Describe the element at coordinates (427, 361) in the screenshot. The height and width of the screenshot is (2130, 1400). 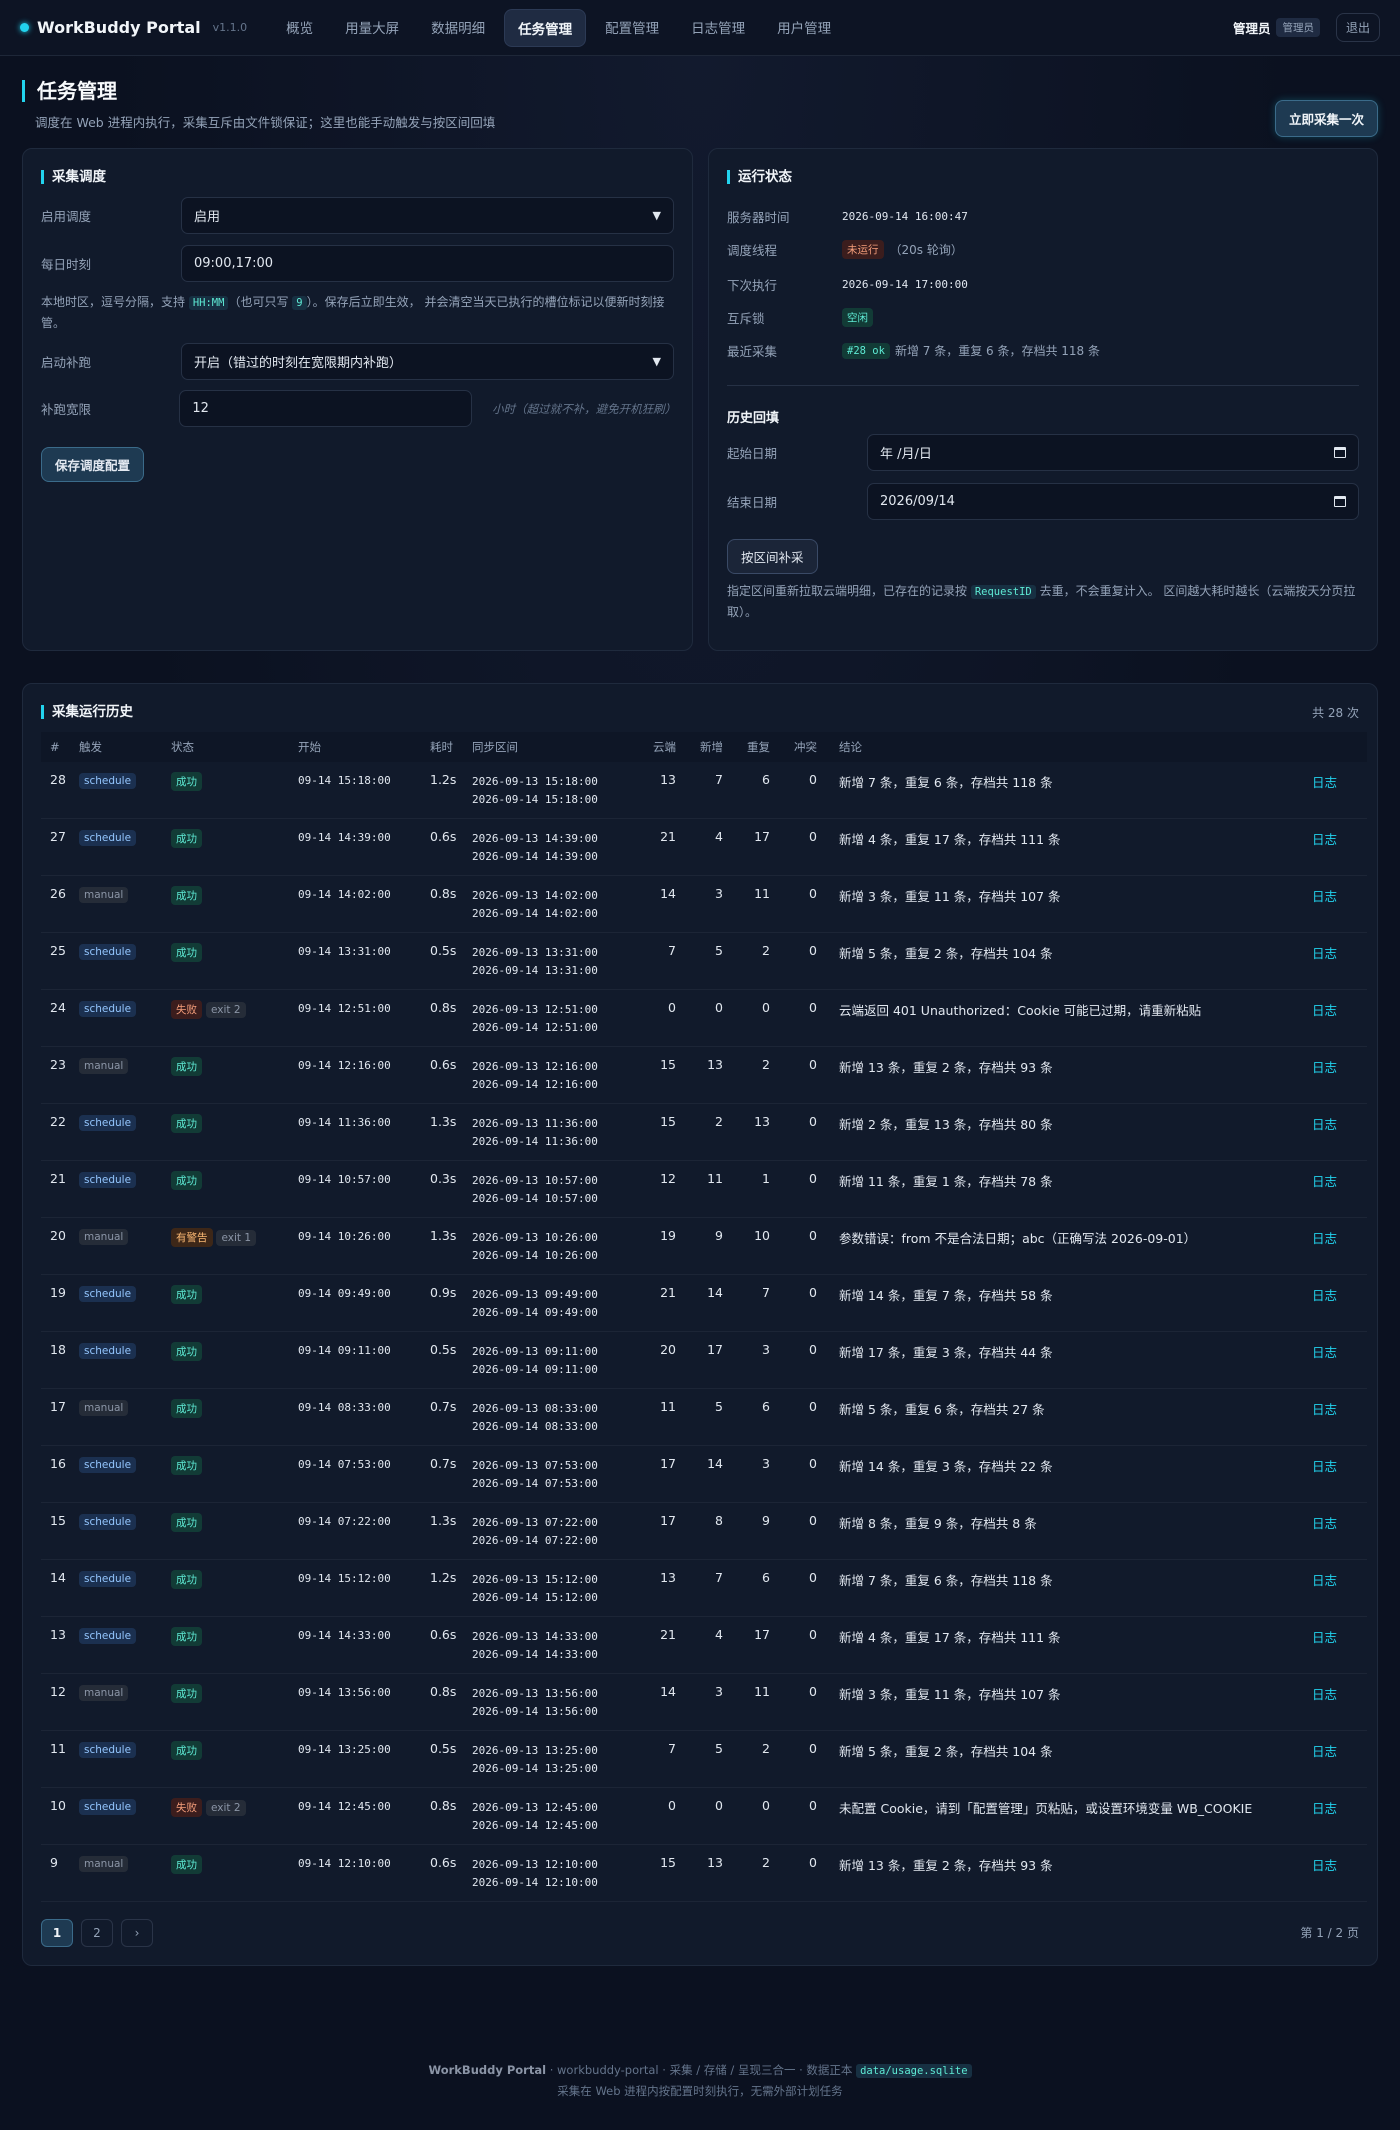
I see `catchup-select: 开启（错过的时刻在宽限期内补跑） ▼` at that location.